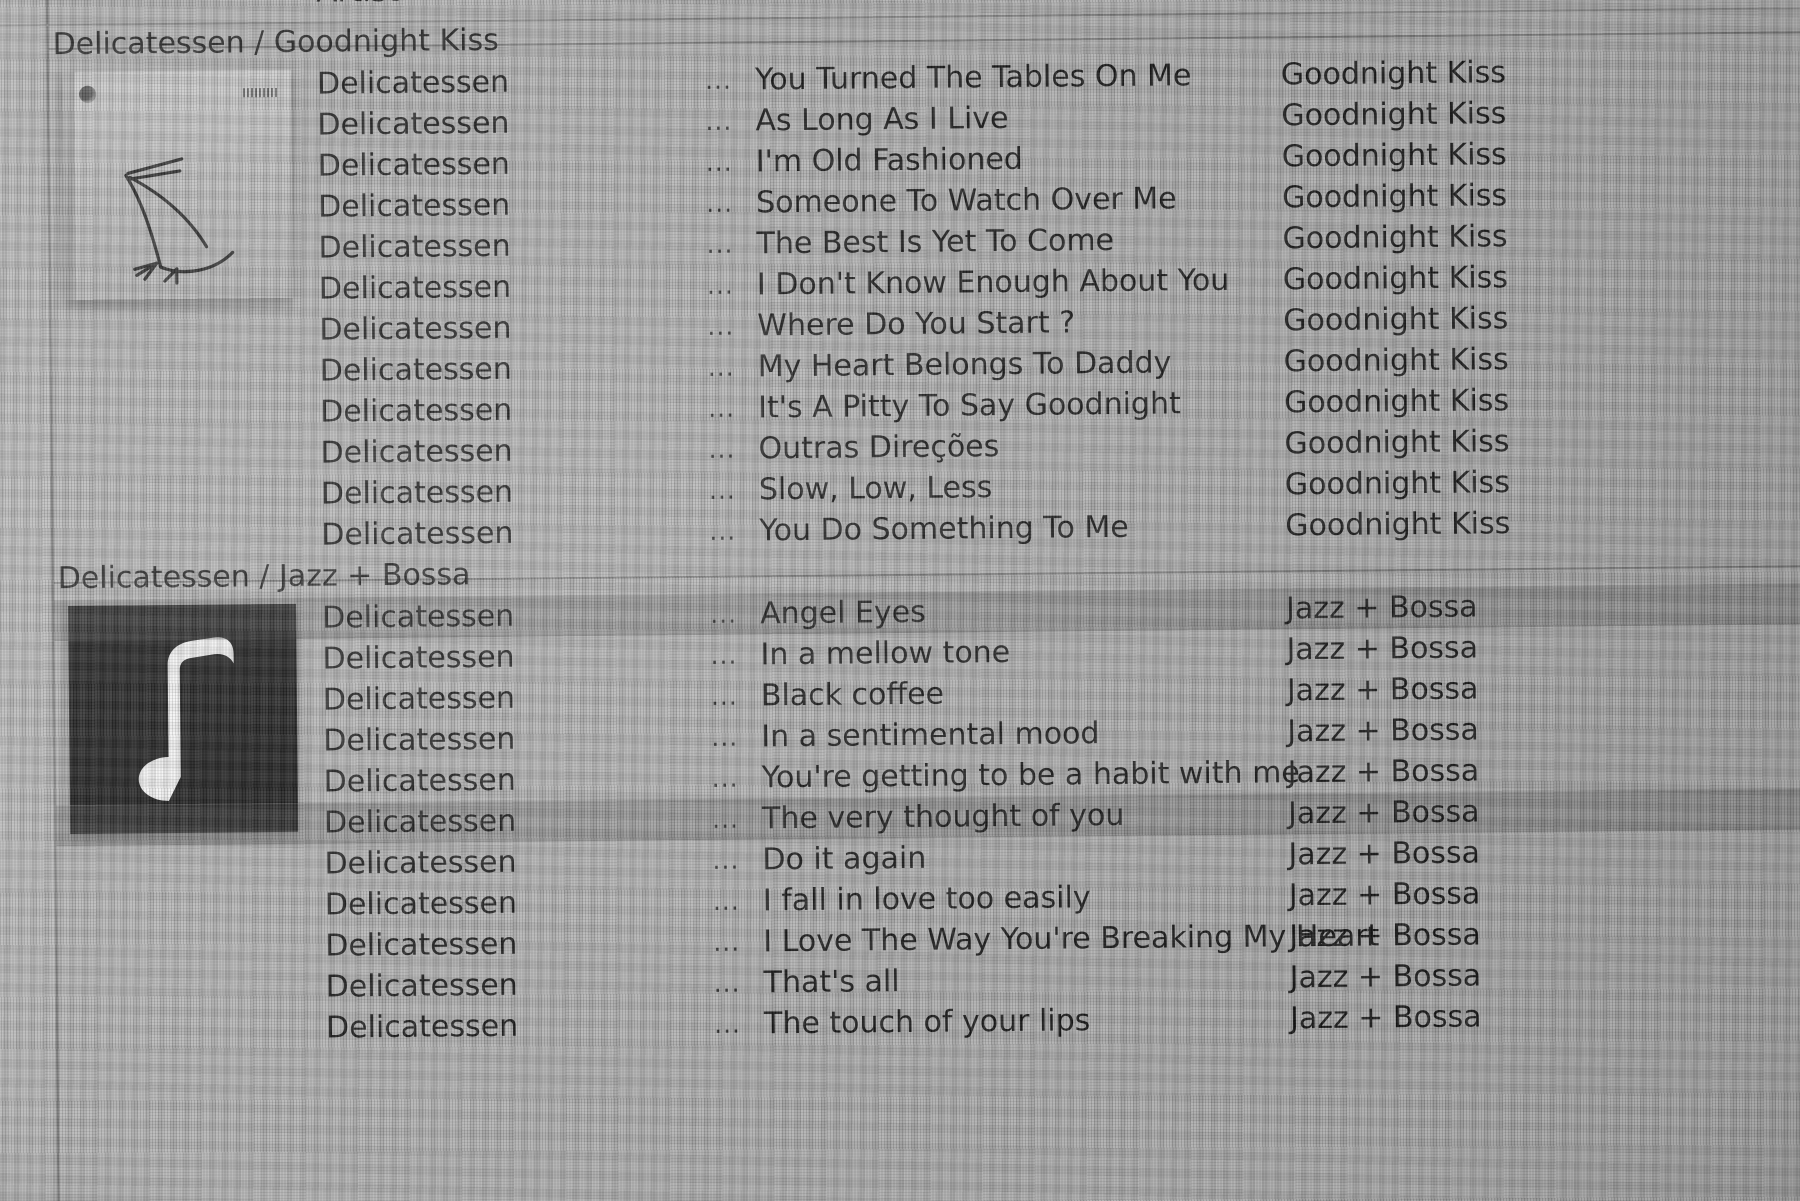 This screenshot has width=1800, height=1201. Describe the element at coordinates (966, 201) in the screenshot. I see `cell-title: Someone To Watch Over Me` at that location.